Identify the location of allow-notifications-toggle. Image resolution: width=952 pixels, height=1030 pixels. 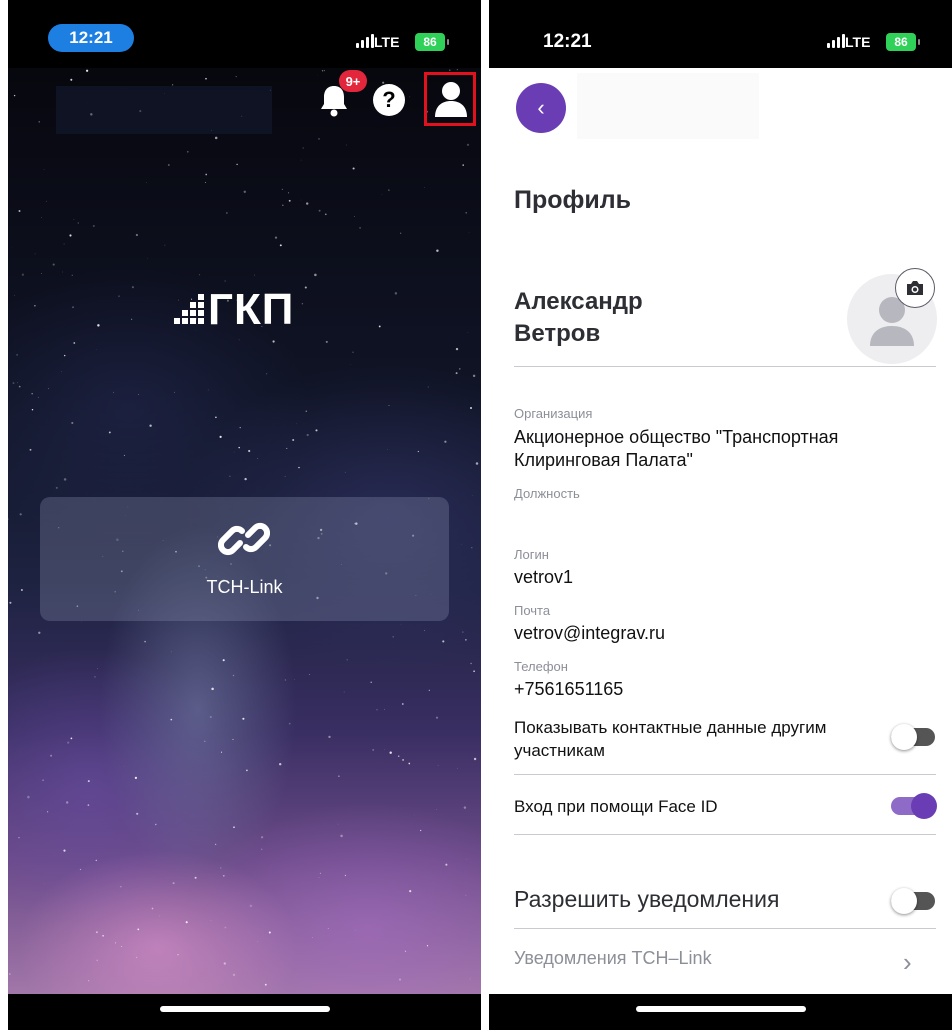
(913, 901).